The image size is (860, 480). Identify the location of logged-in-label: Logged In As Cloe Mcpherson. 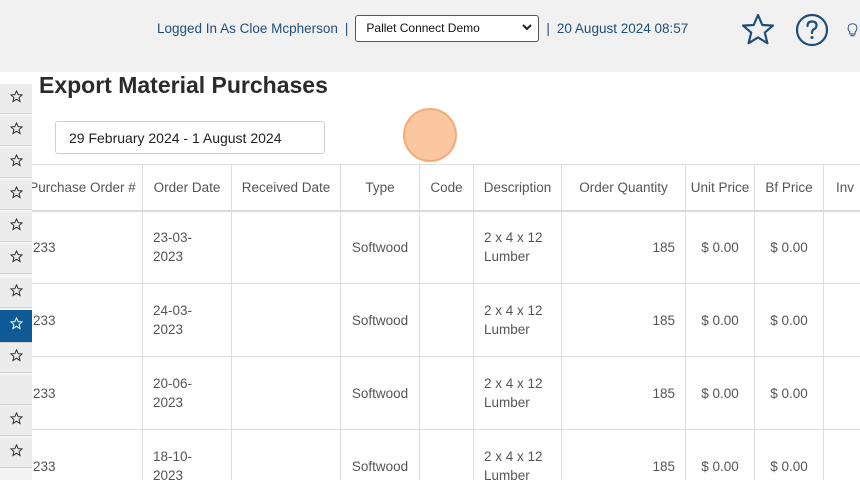
(247, 28).